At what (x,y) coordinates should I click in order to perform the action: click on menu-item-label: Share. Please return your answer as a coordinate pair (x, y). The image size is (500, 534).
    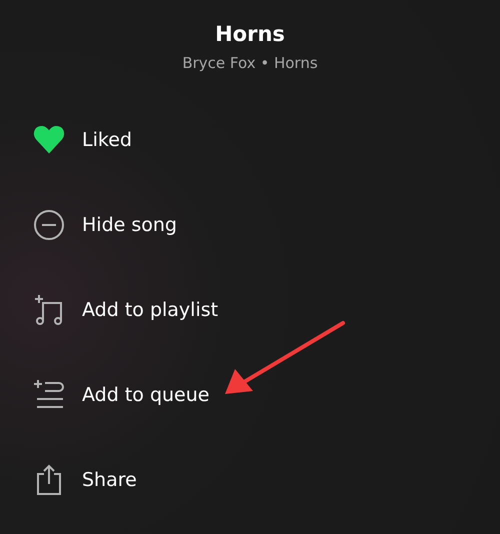
    Looking at the image, I should click on (109, 480).